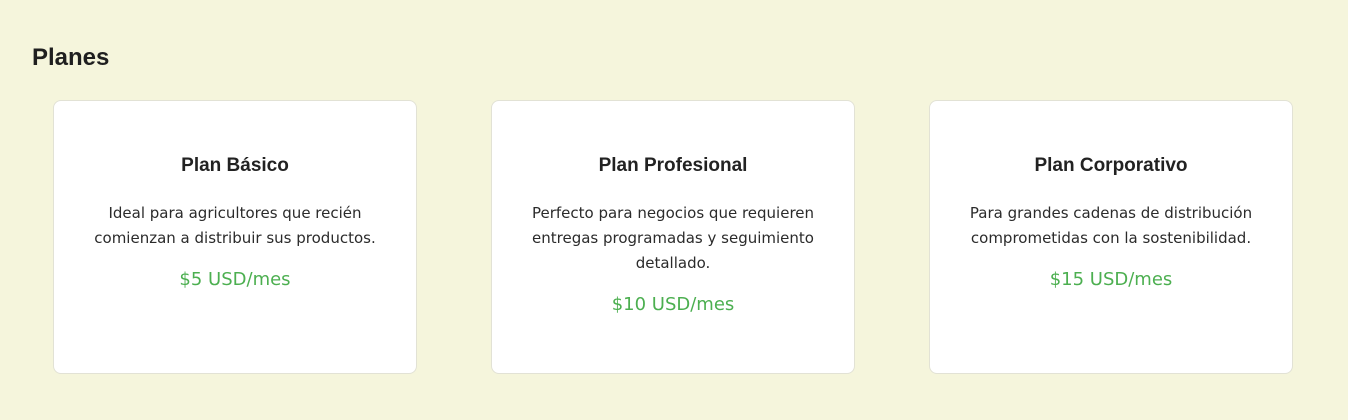 The image size is (1348, 420). I want to click on plan-title: Plan Profesional, so click(673, 165).